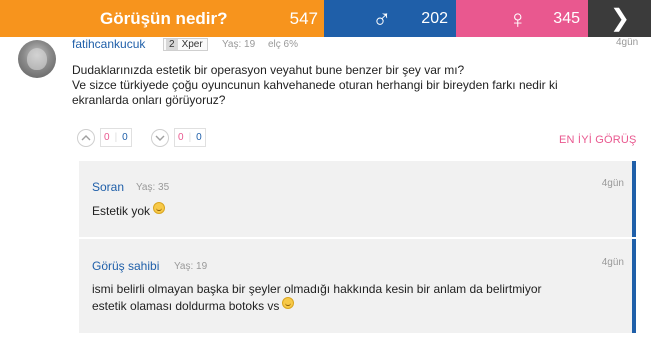 The image size is (651, 340). I want to click on post-line: ekranlarda onları görüyoruz?, so click(149, 100).